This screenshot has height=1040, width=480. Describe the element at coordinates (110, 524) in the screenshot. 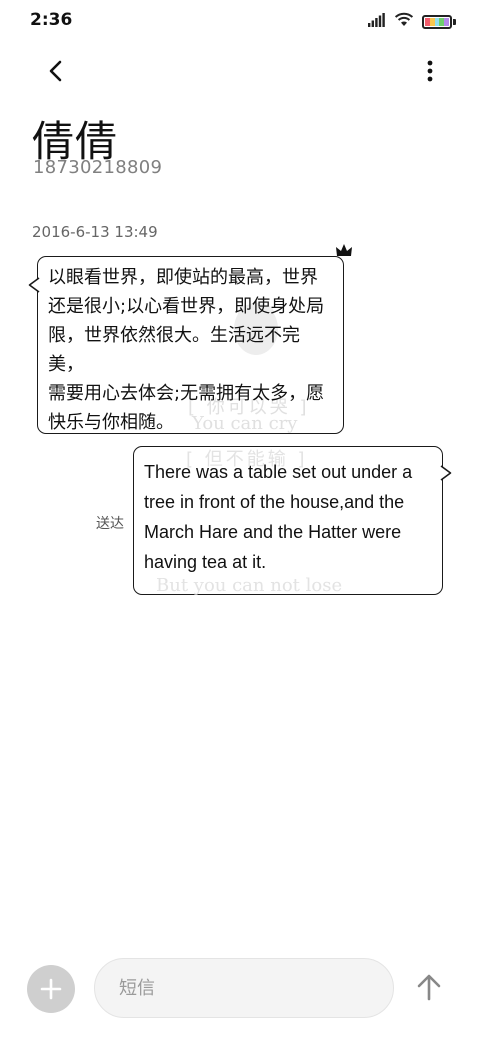

I see `delivery-status: 送达` at that location.